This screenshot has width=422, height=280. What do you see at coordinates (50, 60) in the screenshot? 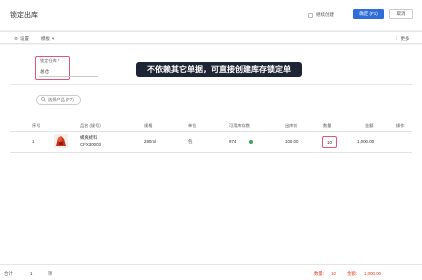
I see `warehouse-label: 锁定仓库 *` at bounding box center [50, 60].